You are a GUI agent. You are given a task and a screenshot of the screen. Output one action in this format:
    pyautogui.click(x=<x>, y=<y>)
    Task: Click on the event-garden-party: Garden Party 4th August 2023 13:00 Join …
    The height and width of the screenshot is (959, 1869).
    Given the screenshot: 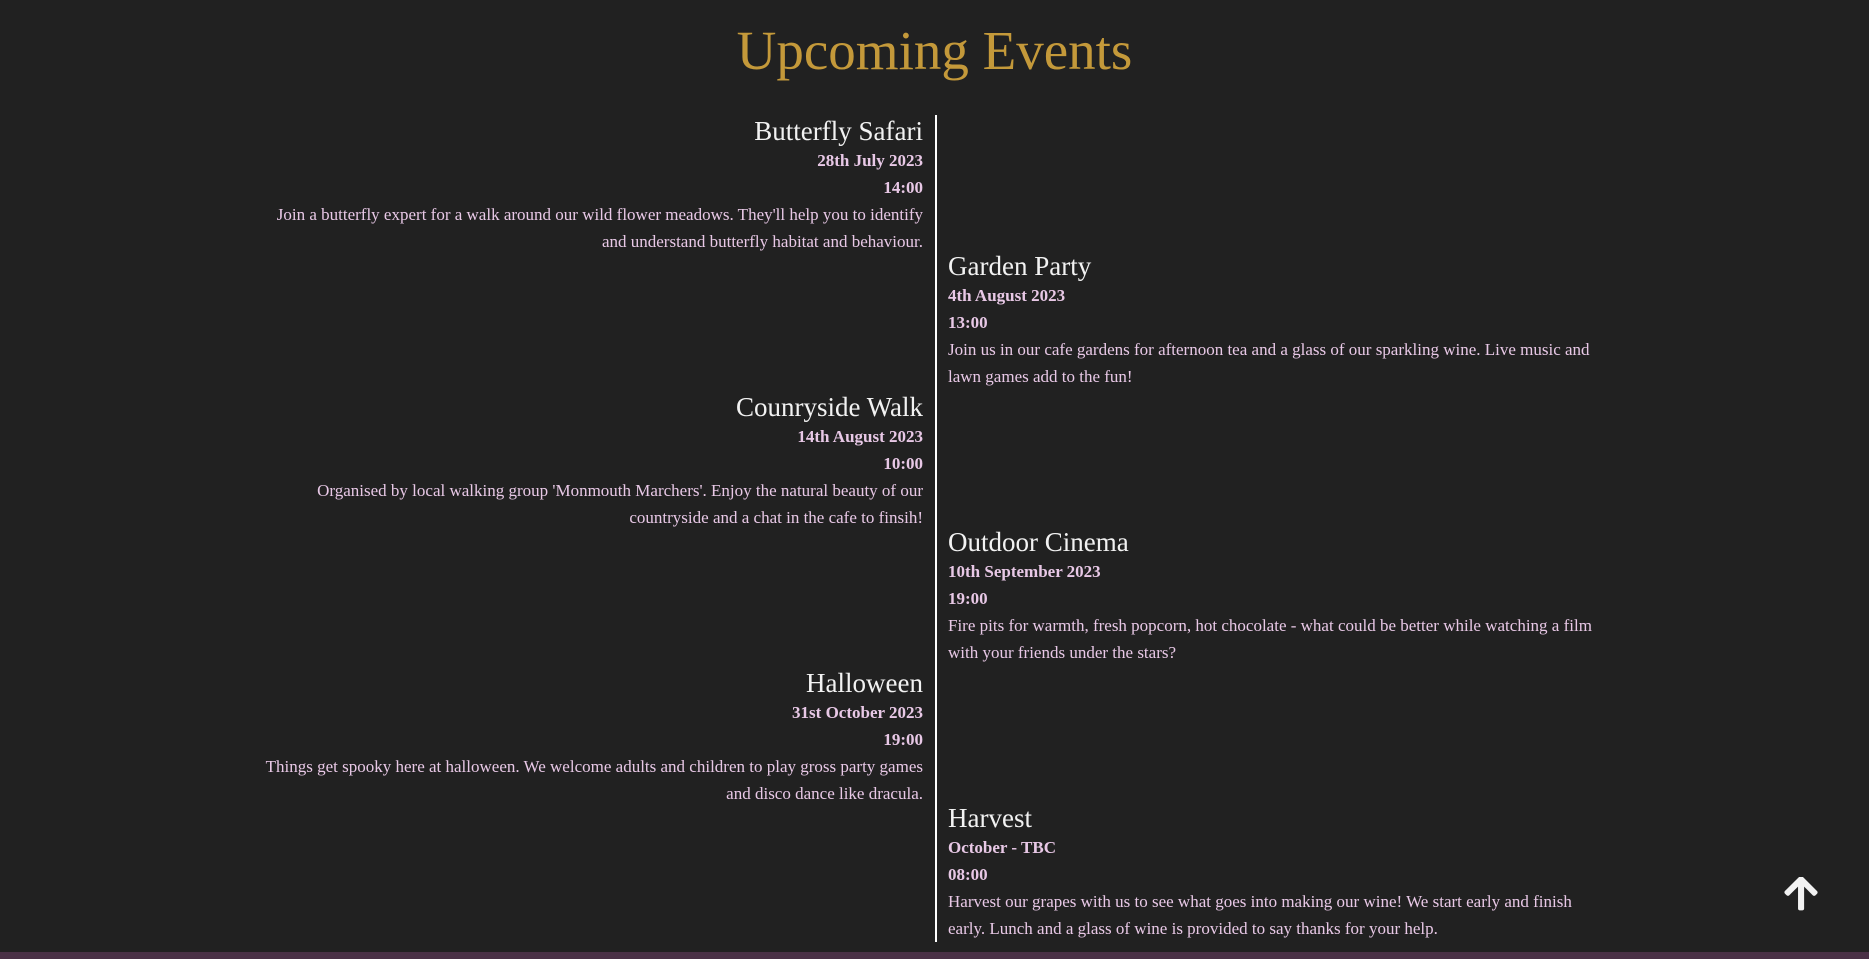 What is the action you would take?
    pyautogui.click(x=1278, y=320)
    